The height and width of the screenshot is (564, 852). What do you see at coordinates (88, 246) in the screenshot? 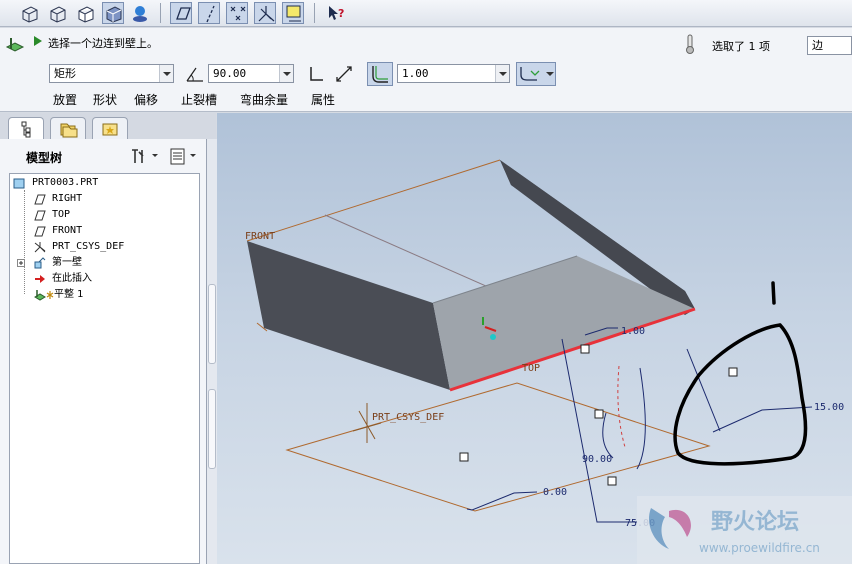
I see `tree-item-label: PRT_CSYS_DEF` at bounding box center [88, 246].